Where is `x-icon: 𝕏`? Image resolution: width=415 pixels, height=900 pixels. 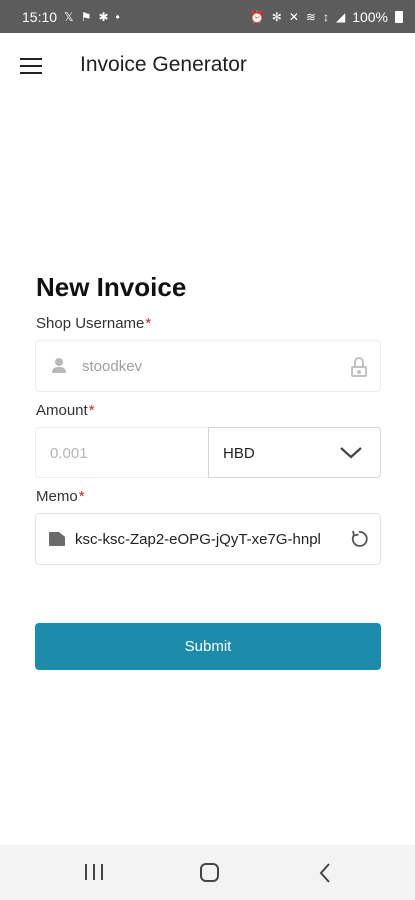 x-icon: 𝕏 is located at coordinates (69, 16).